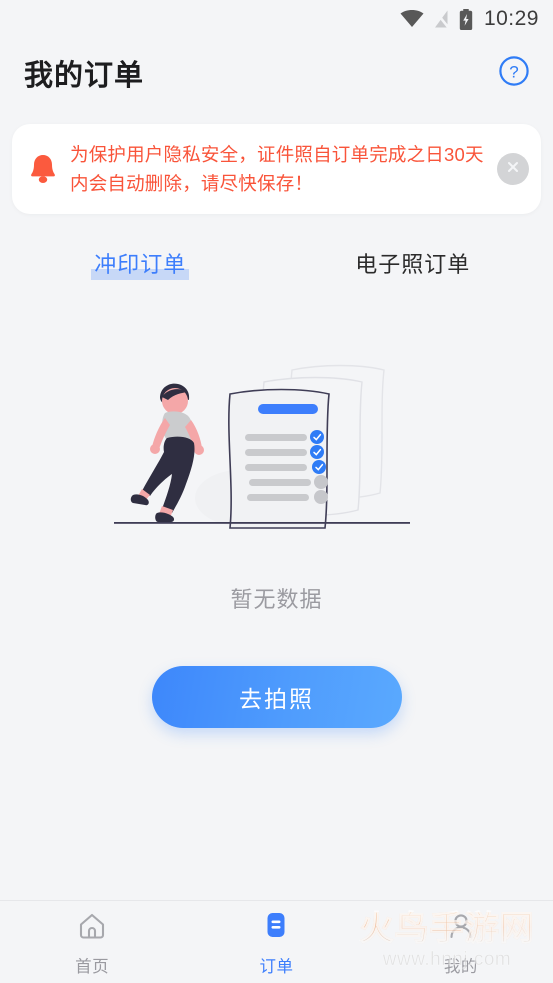  Describe the element at coordinates (140, 263) in the screenshot. I see `tab-print-orders-label: 冲印订单` at that location.